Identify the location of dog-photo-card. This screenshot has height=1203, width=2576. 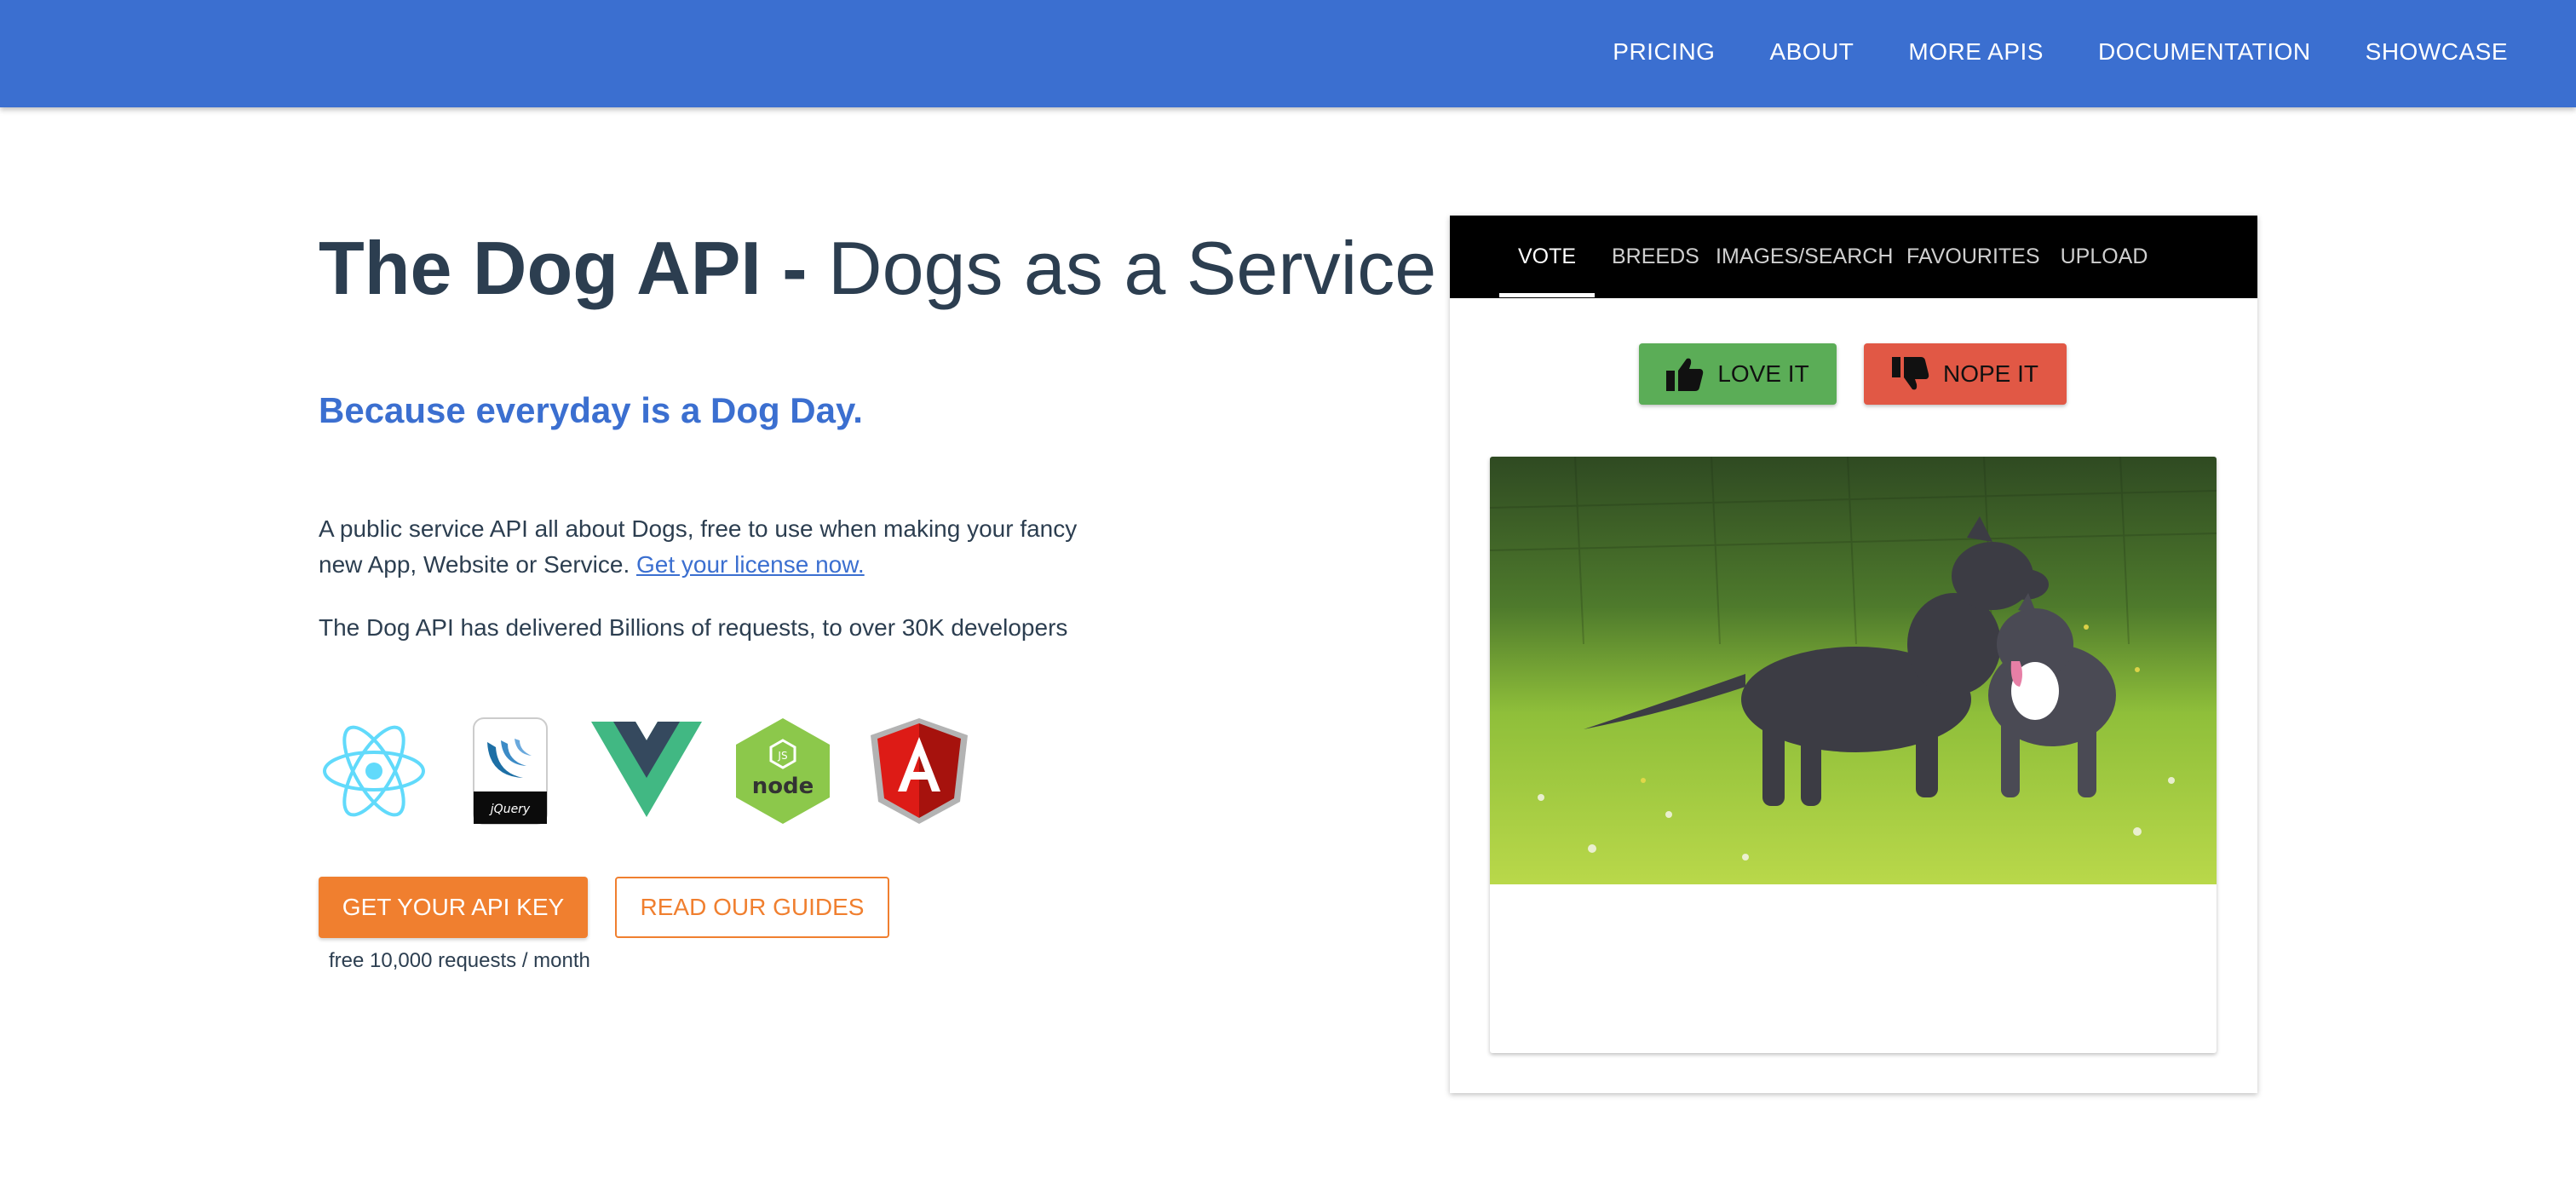
(1853, 755).